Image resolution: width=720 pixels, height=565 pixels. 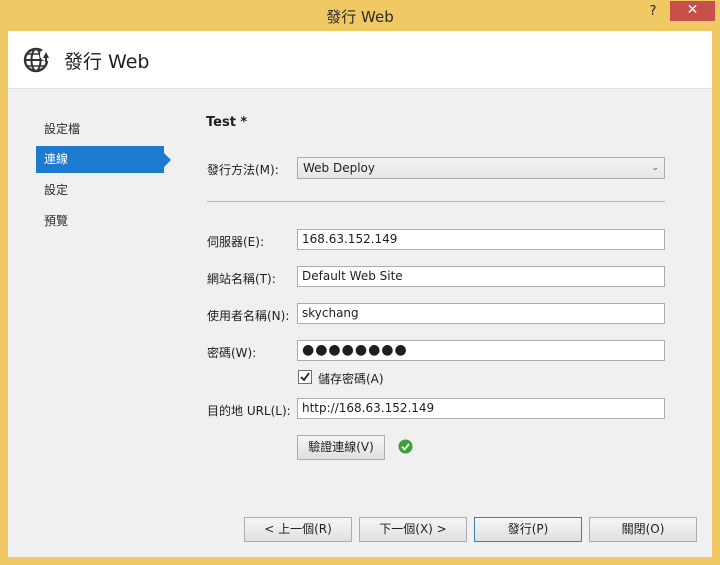 I want to click on user-name-input: skychang, so click(x=481, y=313).